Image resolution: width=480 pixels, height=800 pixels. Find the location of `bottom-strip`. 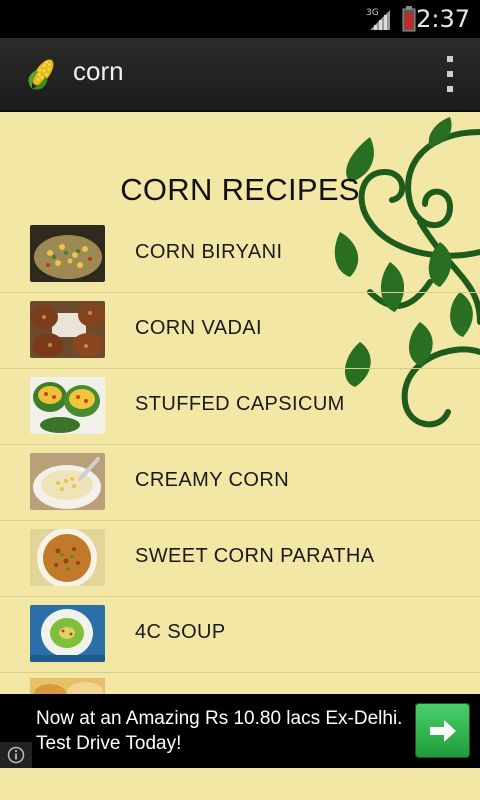

bottom-strip is located at coordinates (240, 784).